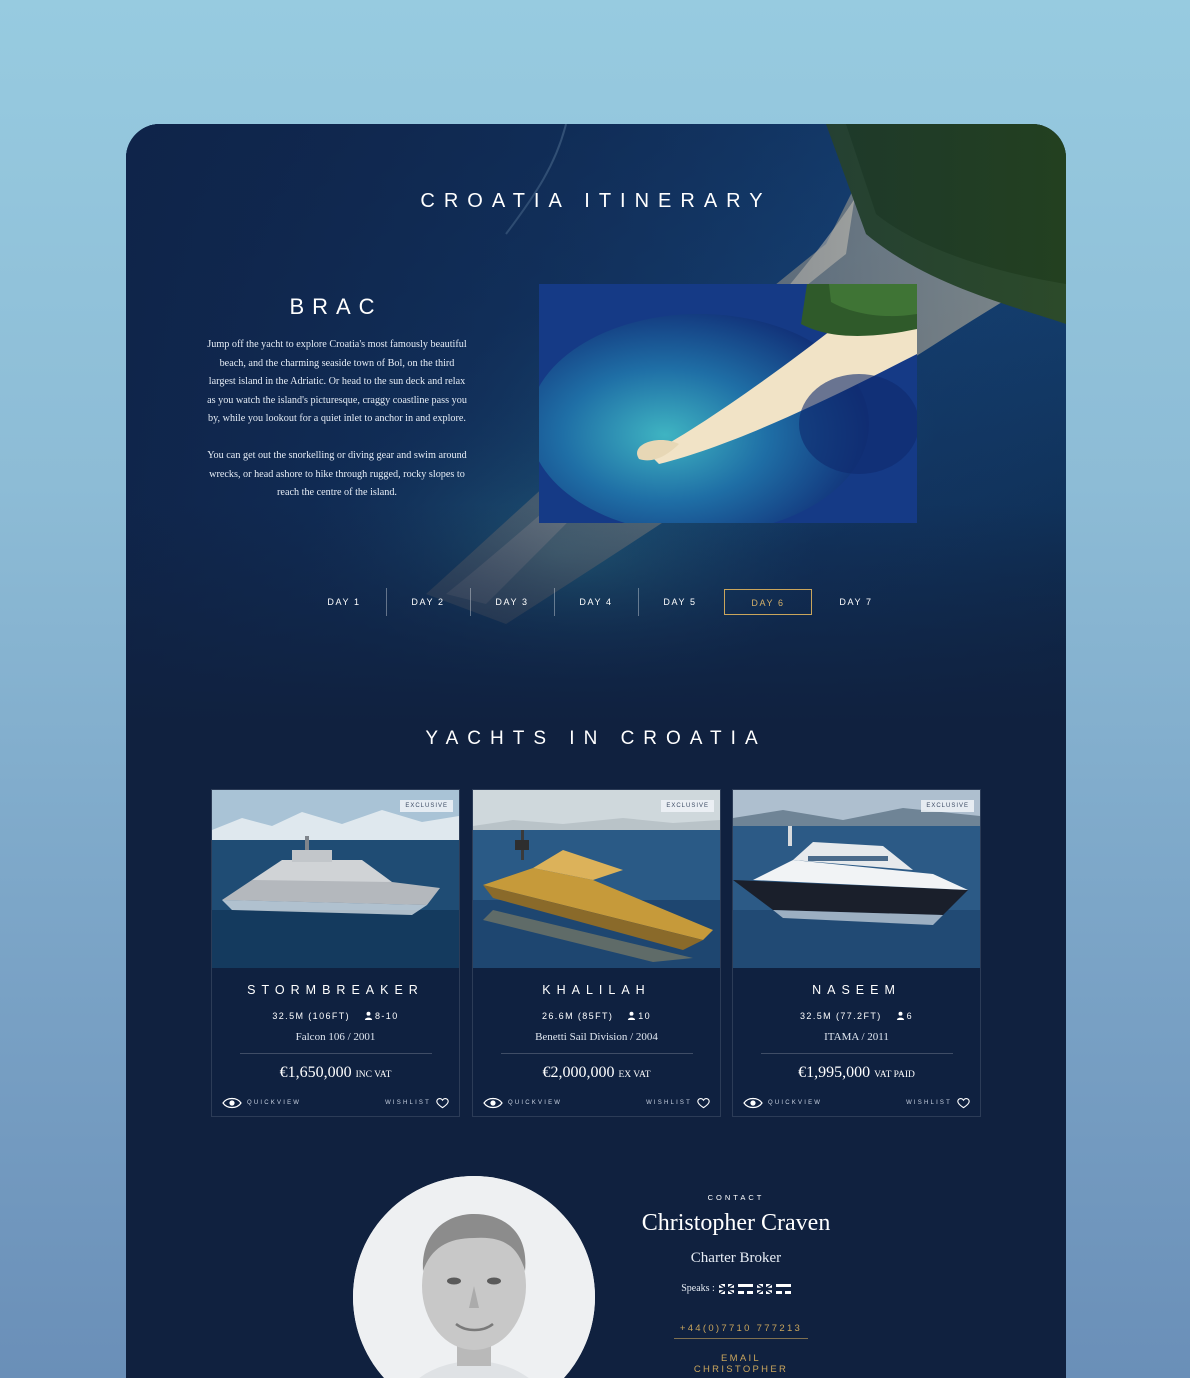  Describe the element at coordinates (894, 1075) in the screenshot. I see `price-vat: VAT PAID` at that location.